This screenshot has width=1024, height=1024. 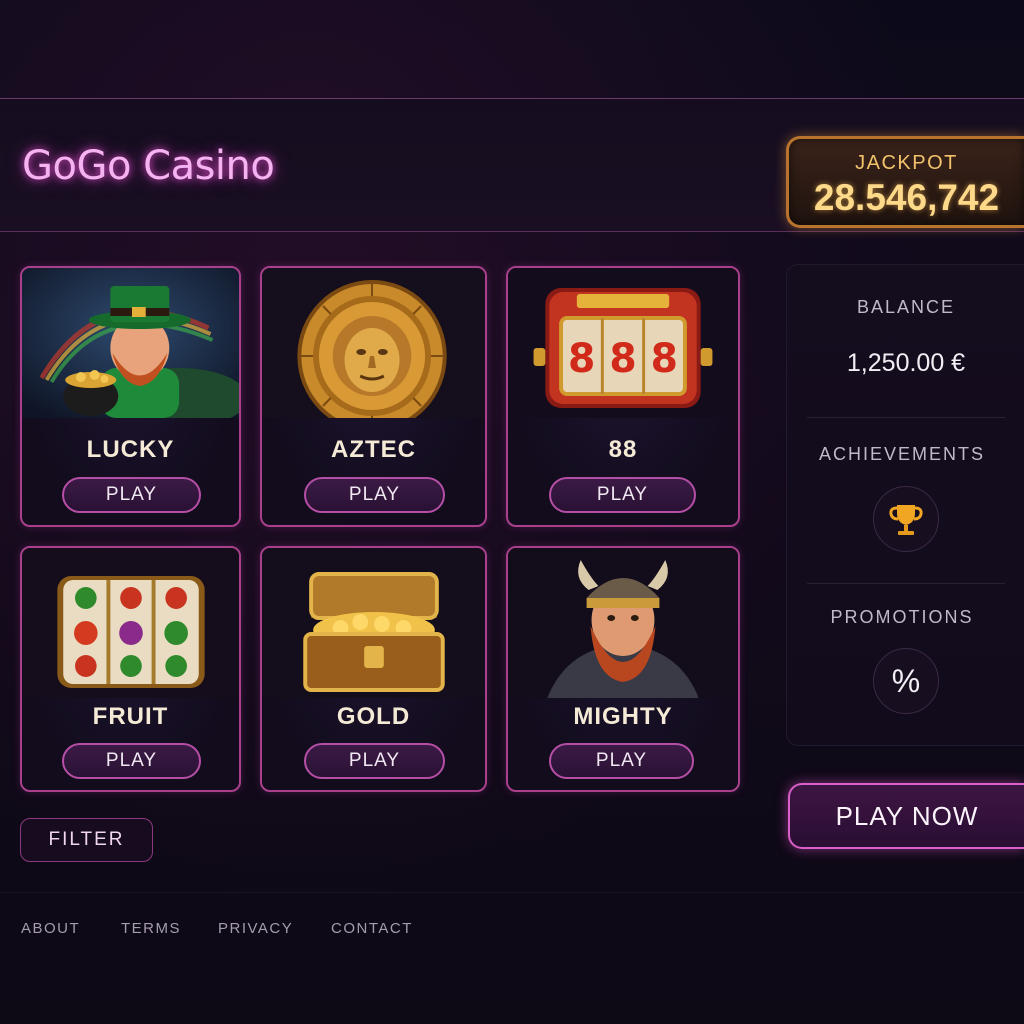 I want to click on game-title: MIGHTY, so click(x=623, y=716).